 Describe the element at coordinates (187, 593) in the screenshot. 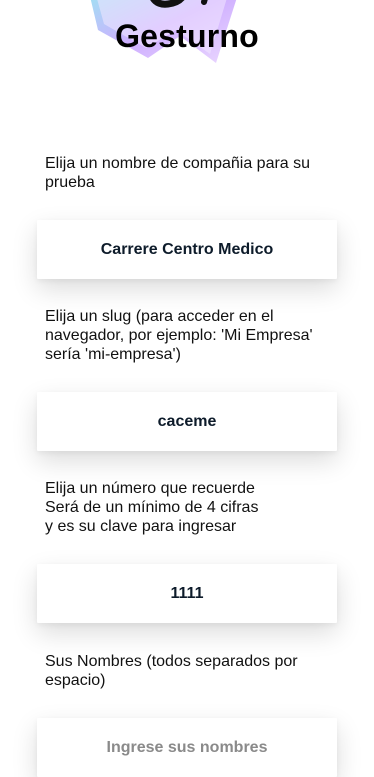

I see `pin-input` at that location.